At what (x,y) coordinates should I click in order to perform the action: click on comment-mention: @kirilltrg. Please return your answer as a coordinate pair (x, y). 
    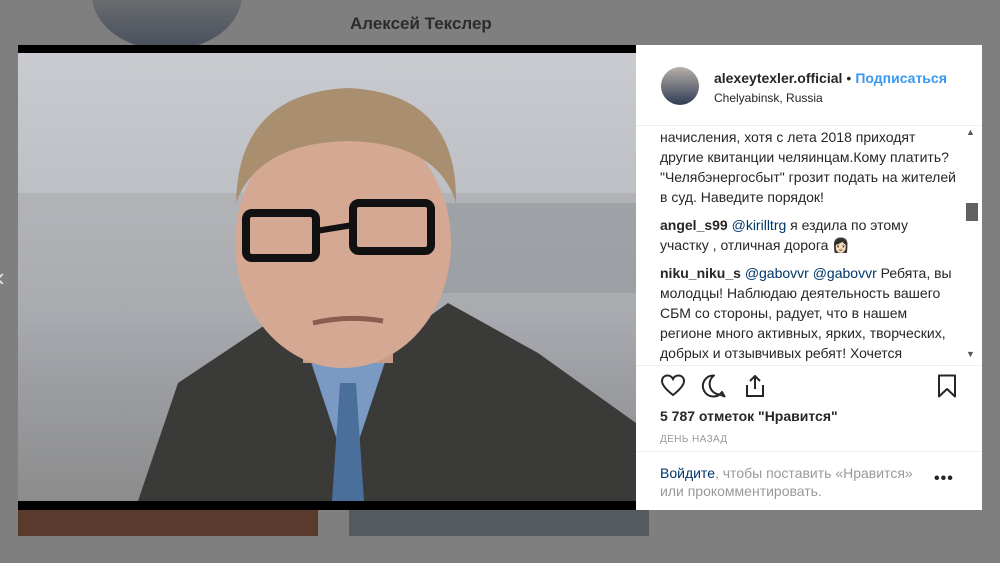
    Looking at the image, I should click on (759, 225).